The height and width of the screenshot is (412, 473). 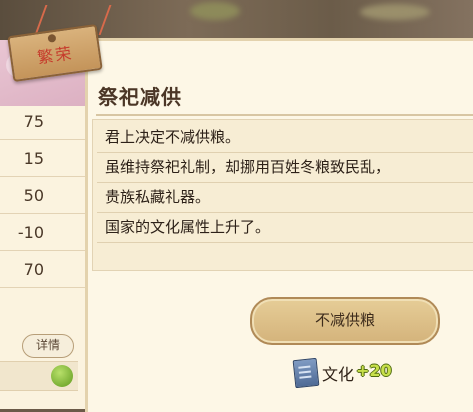 I want to click on checkmark-icon, so click(x=62, y=376).